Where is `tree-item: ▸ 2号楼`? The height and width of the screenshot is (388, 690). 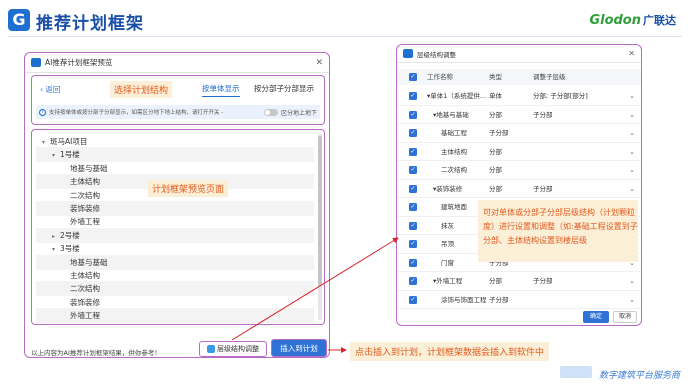 tree-item: ▸ 2号楼 is located at coordinates (175, 235).